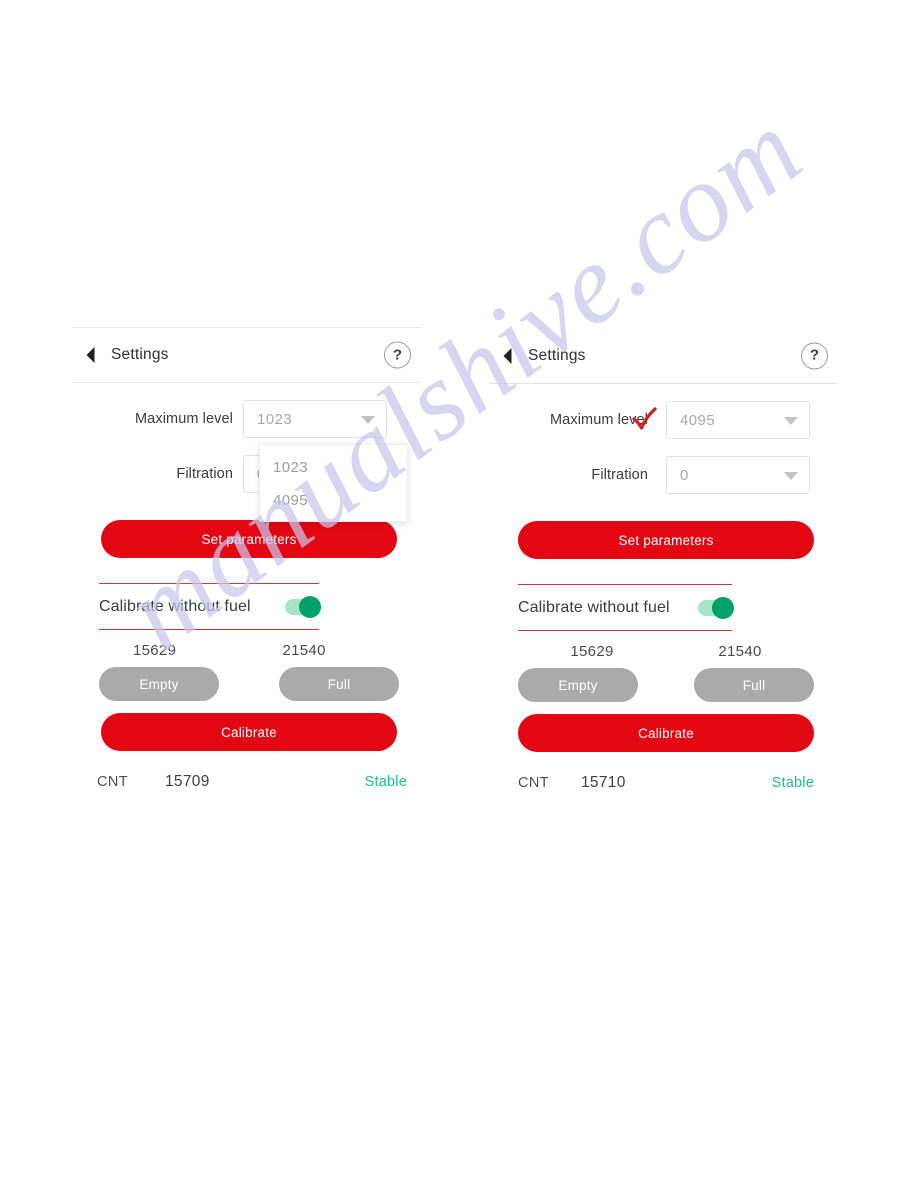  I want to click on app-header-right: Settings ?, so click(664, 356).